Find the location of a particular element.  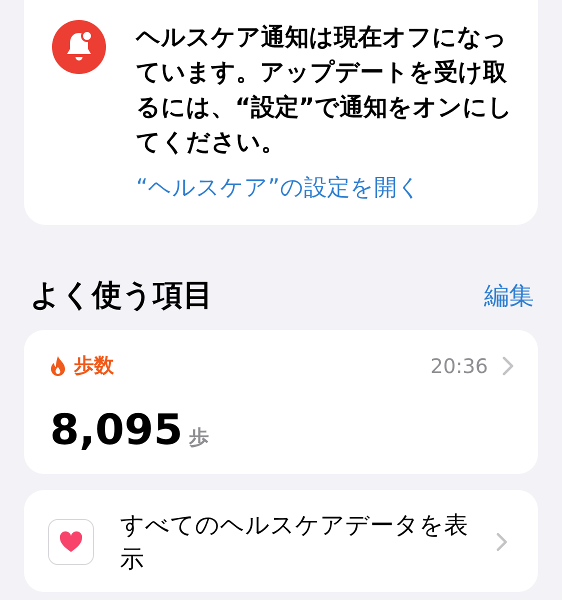

metric-unit: 歩 is located at coordinates (198, 437).